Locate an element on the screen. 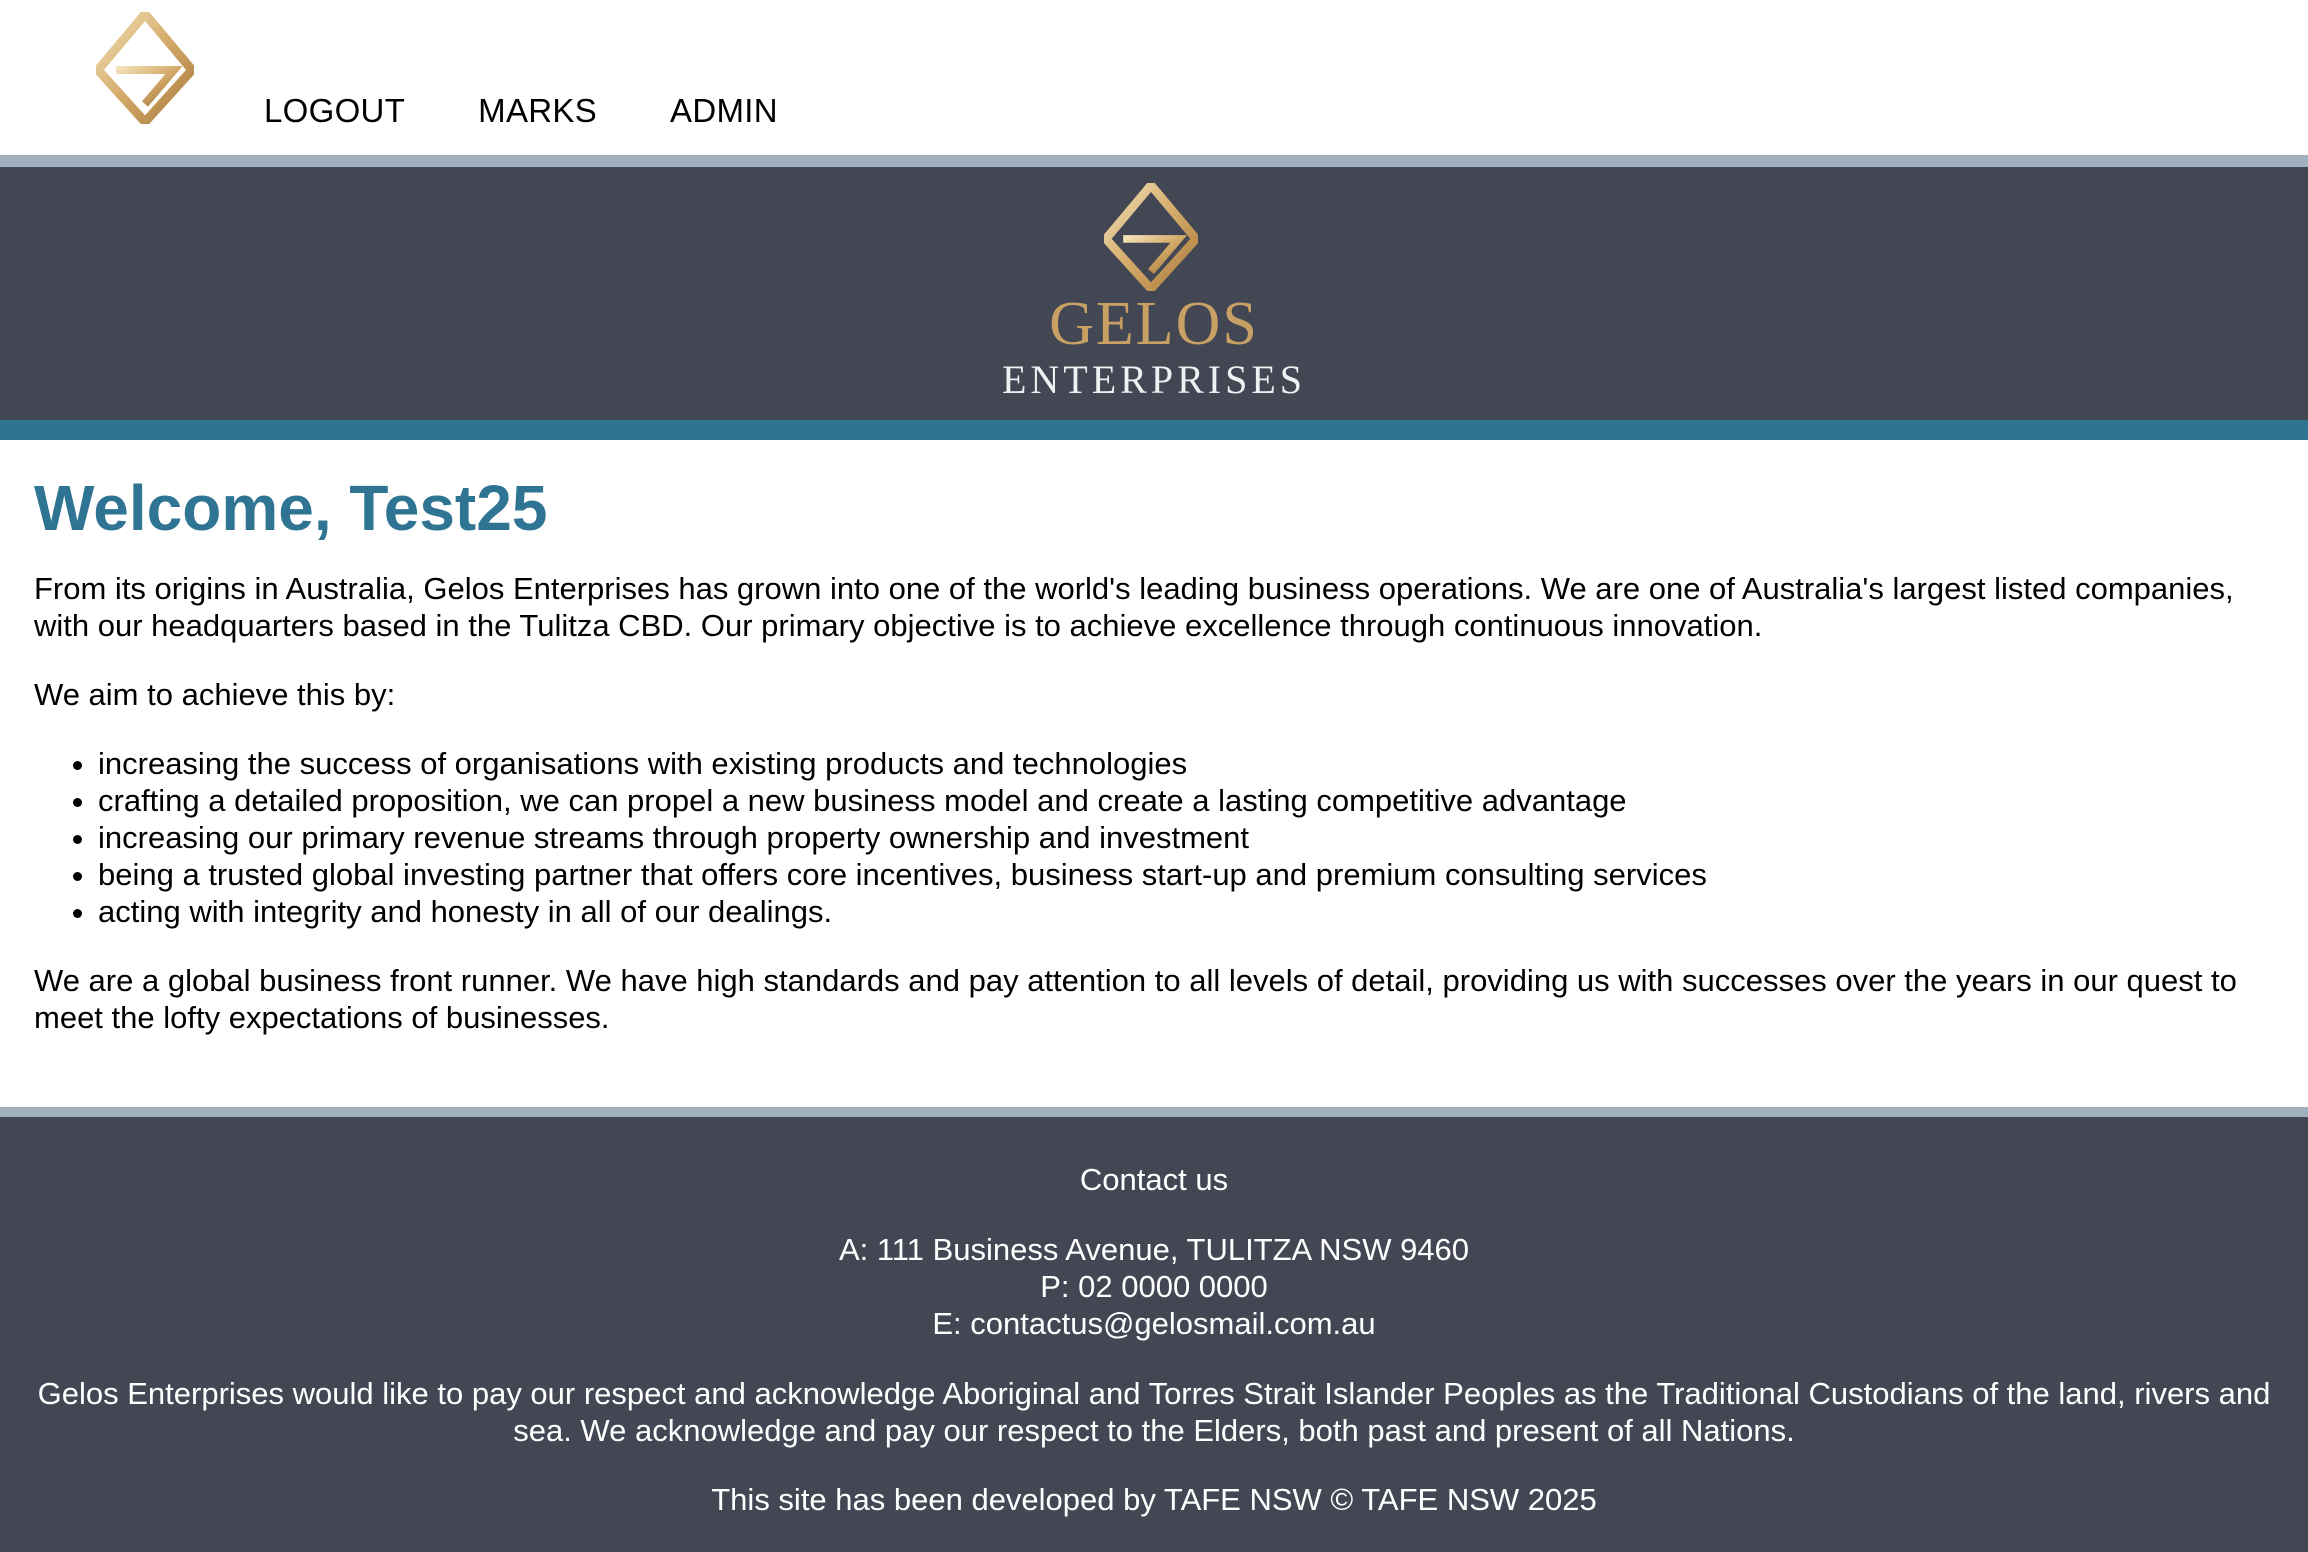 This screenshot has height=1552, width=2308. top-nav: LOGOUT MARKS ADMIN is located at coordinates (1154, 77).